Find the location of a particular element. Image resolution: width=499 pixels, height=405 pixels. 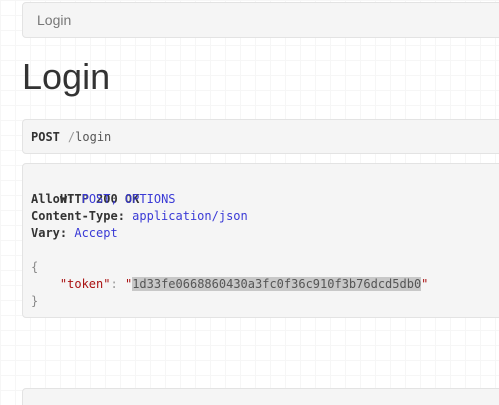

request-method: POST is located at coordinates (45, 136).